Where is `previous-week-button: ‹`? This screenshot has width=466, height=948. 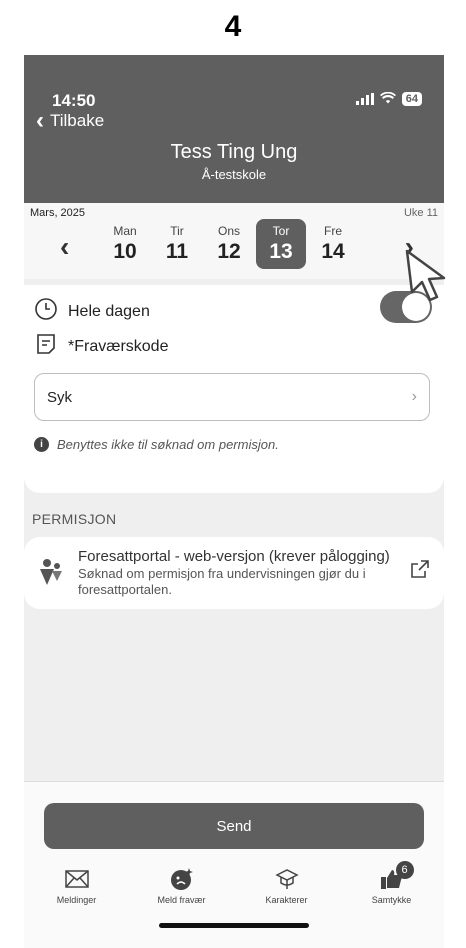 previous-week-button: ‹ is located at coordinates (64, 247).